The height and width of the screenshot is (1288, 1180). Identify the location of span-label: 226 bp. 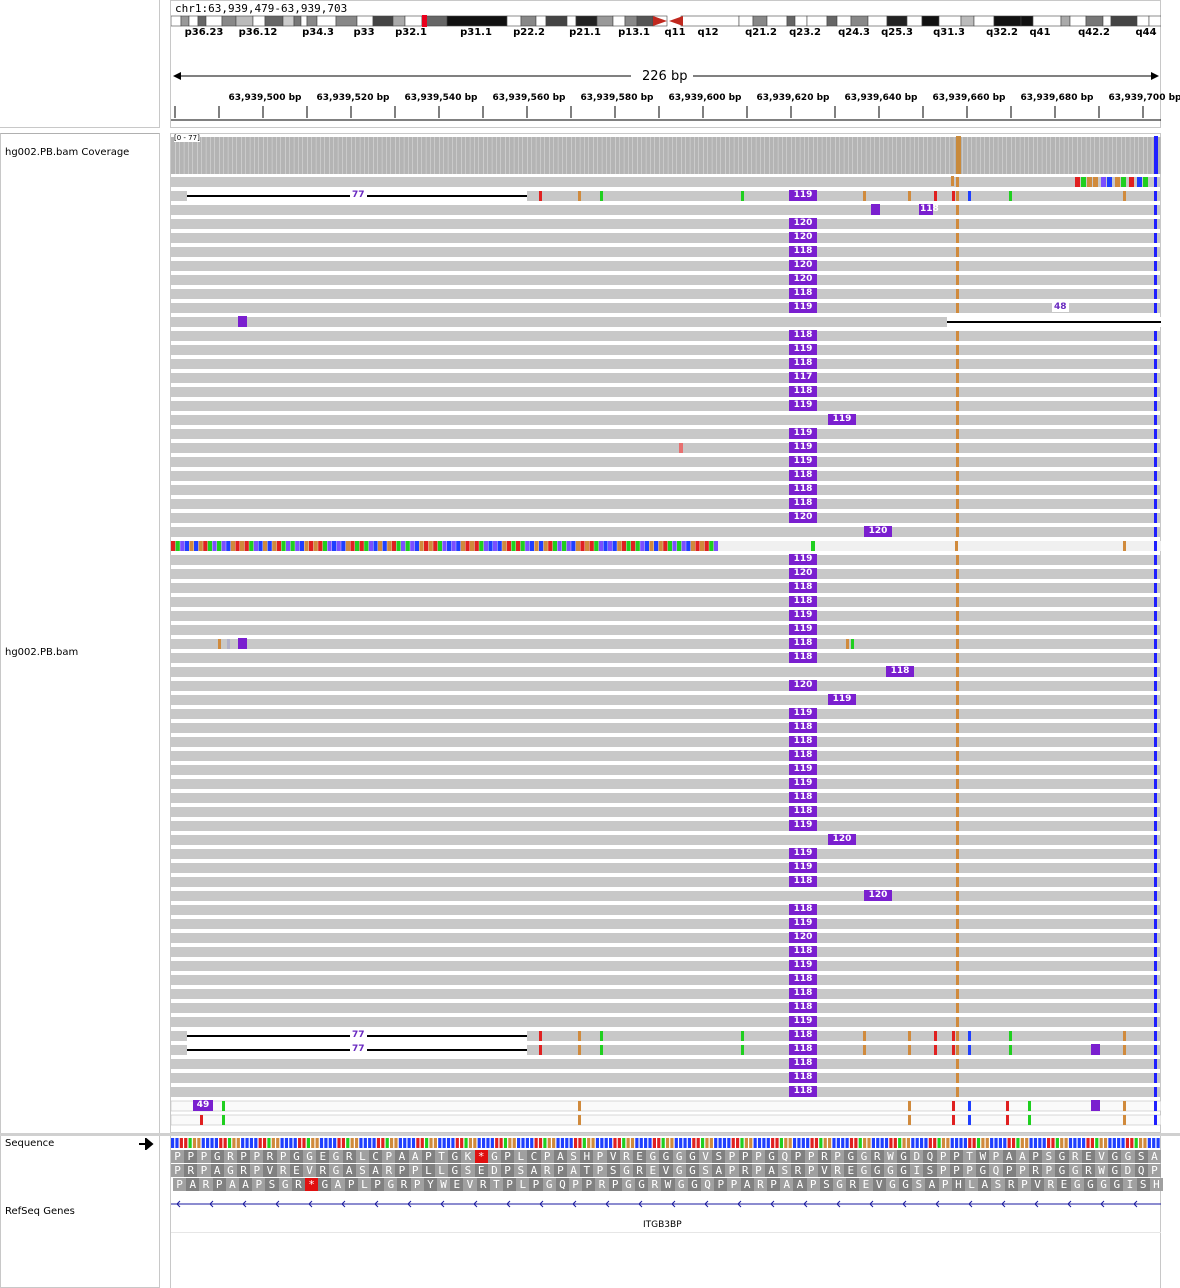
(665, 76).